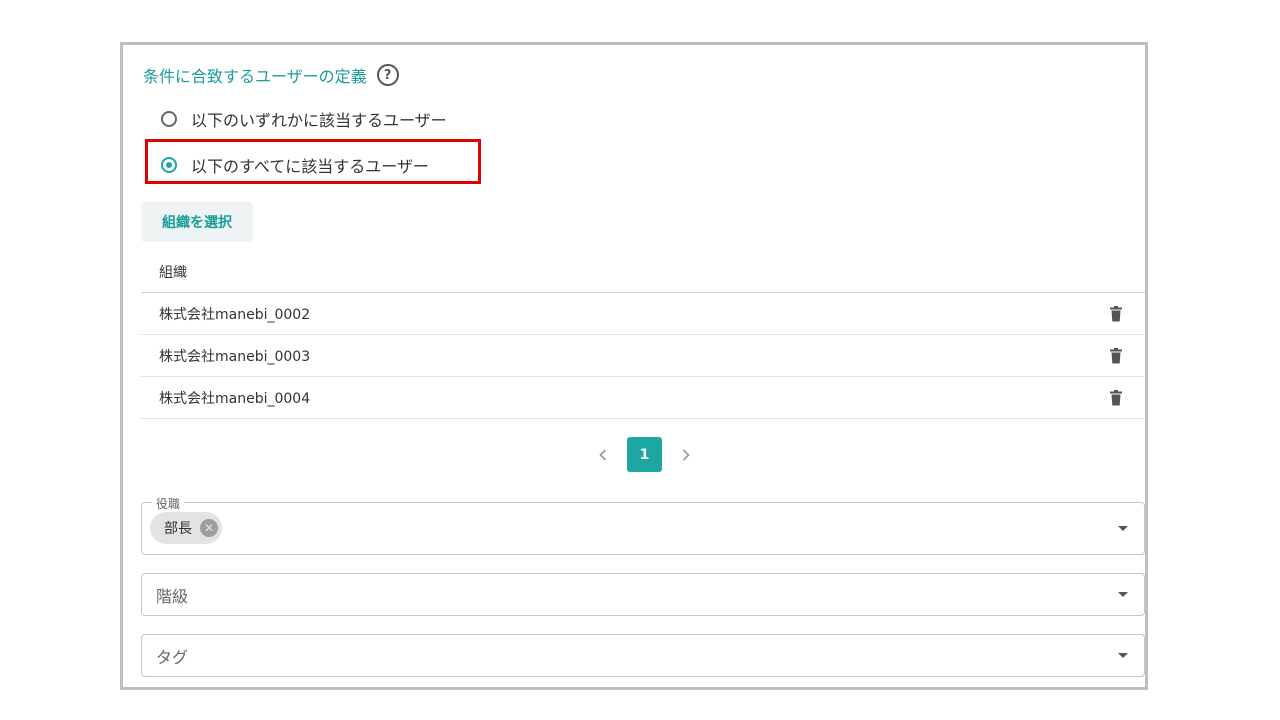  I want to click on section-title: 条件に合致するユーザーの定義 ?, so click(271, 75).